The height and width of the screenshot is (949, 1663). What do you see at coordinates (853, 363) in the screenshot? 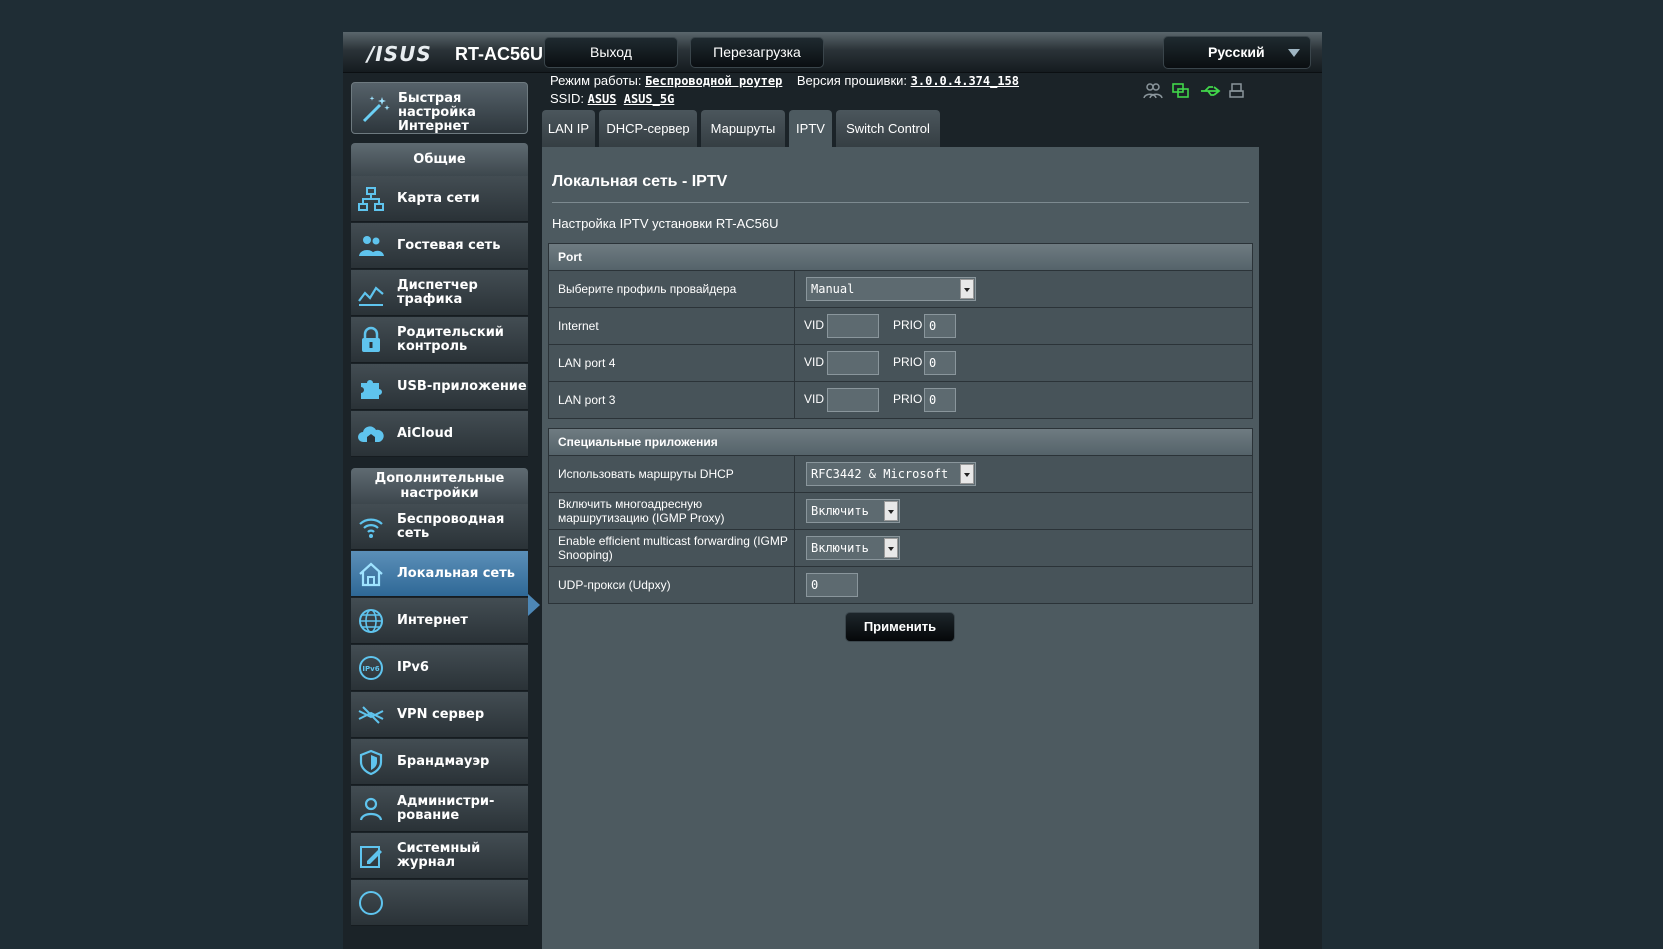
I see `lan4-vid-input` at bounding box center [853, 363].